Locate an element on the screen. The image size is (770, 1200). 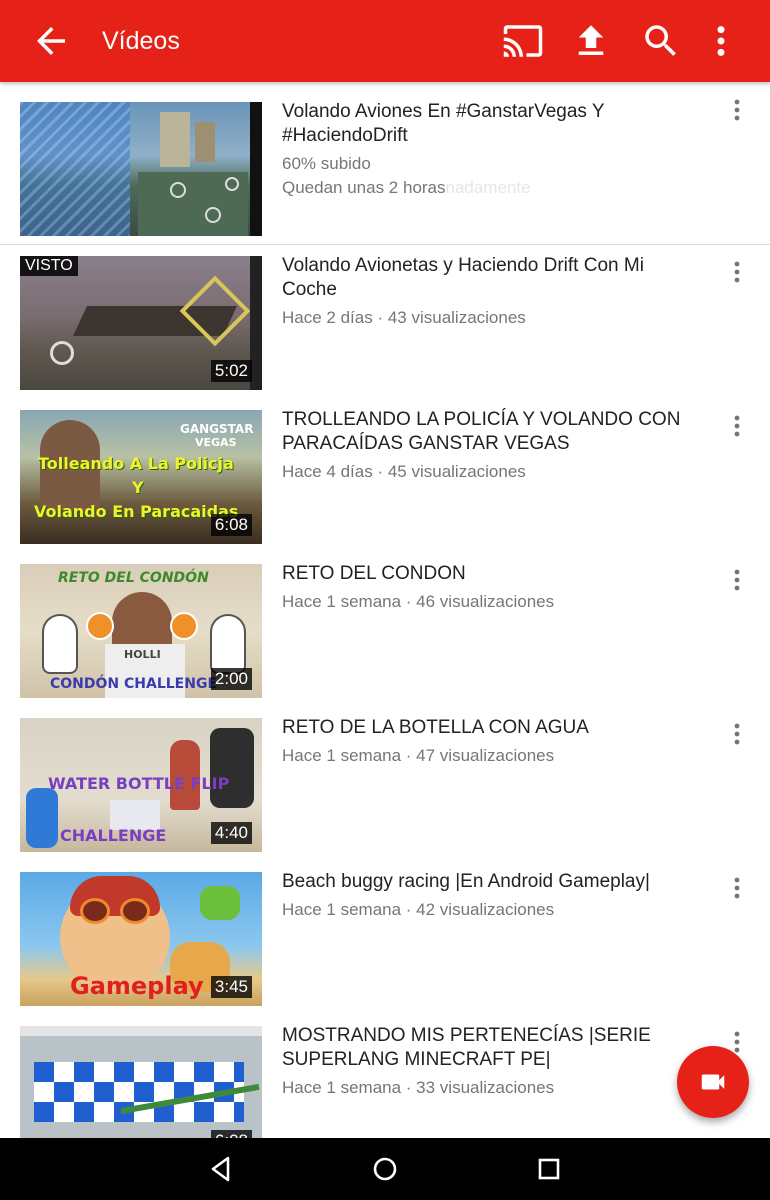
video-thumbnail: WATER BOTTLE FLIP CHALLENGE 4:40 is located at coordinates (141, 785).